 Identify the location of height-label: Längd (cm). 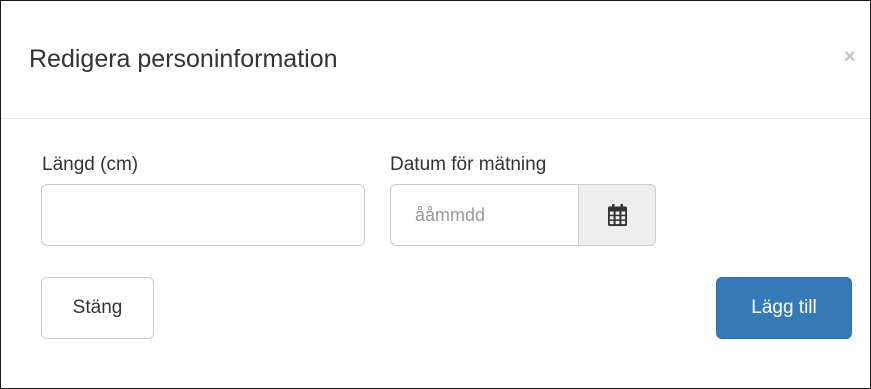
(90, 164).